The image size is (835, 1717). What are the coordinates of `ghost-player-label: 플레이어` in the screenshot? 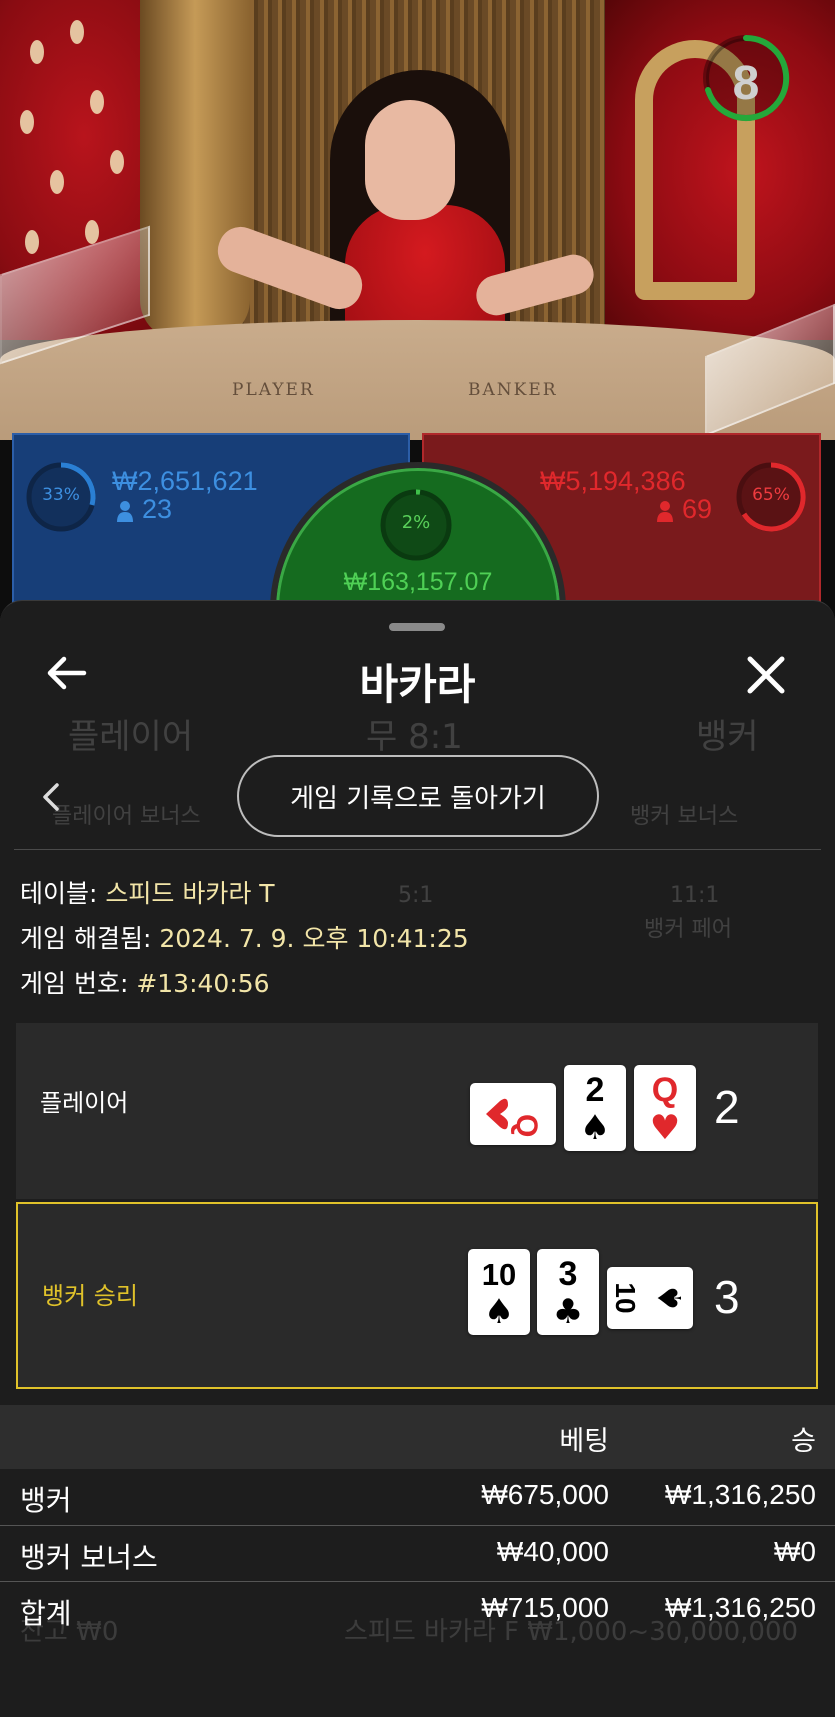 It's located at (131, 737).